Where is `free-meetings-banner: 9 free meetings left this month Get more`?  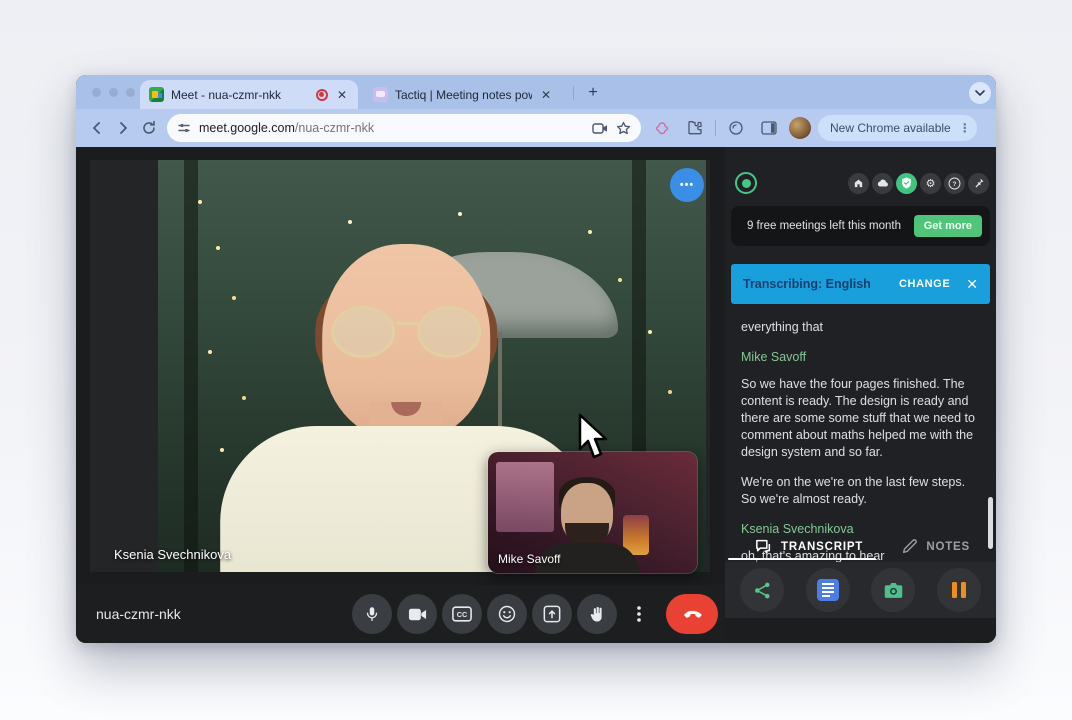
free-meetings-banner: 9 free meetings left this month Get more is located at coordinates (860, 226).